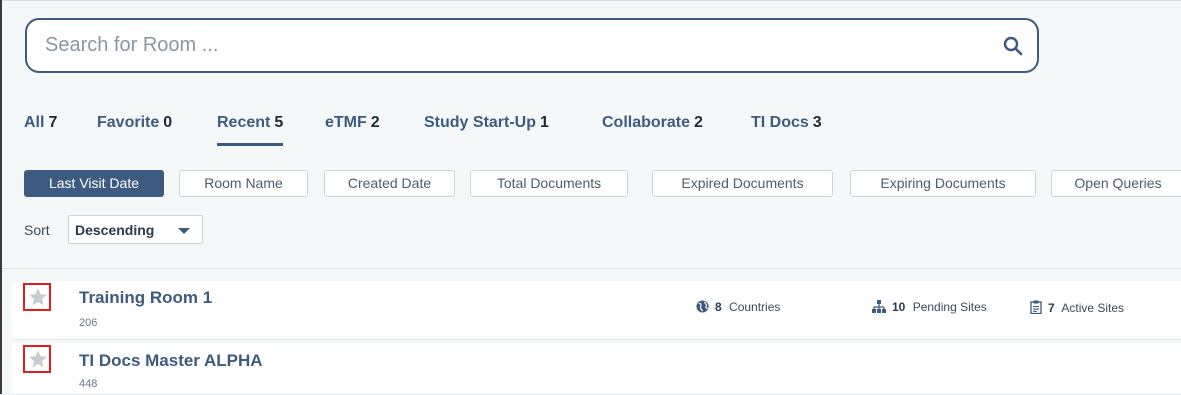  I want to click on tab-count: 0, so click(168, 122).